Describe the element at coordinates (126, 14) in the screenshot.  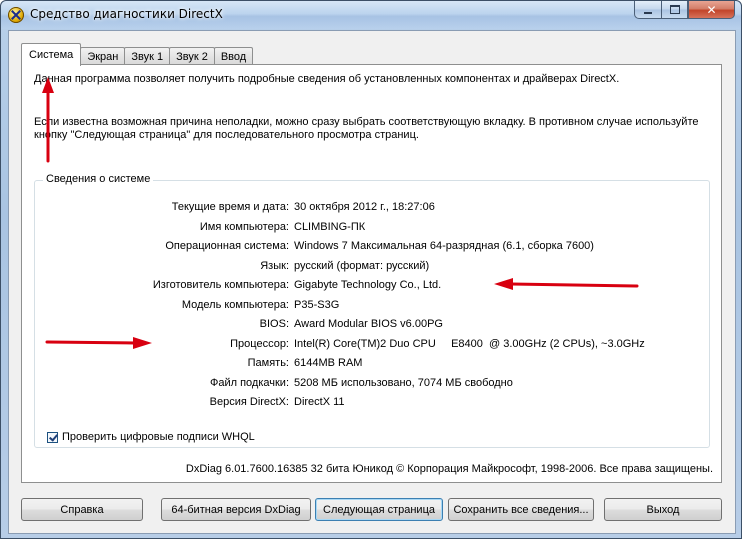
I see `window-title: Средство диагностики DirectX` at that location.